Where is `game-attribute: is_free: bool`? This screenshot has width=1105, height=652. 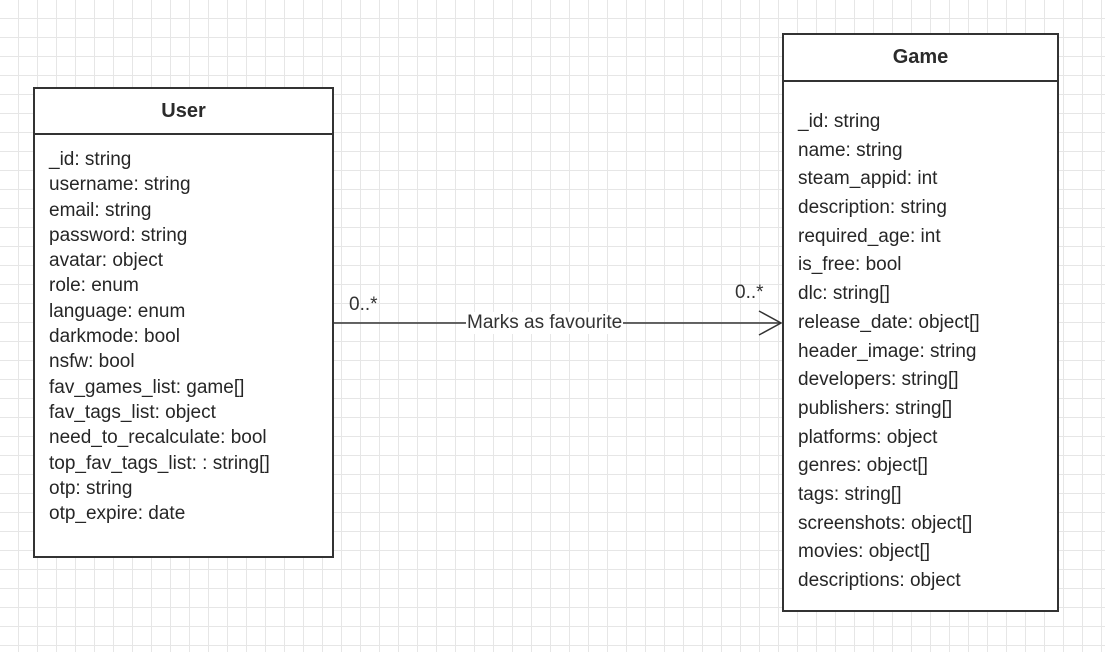 game-attribute: is_free: bool is located at coordinates (850, 265).